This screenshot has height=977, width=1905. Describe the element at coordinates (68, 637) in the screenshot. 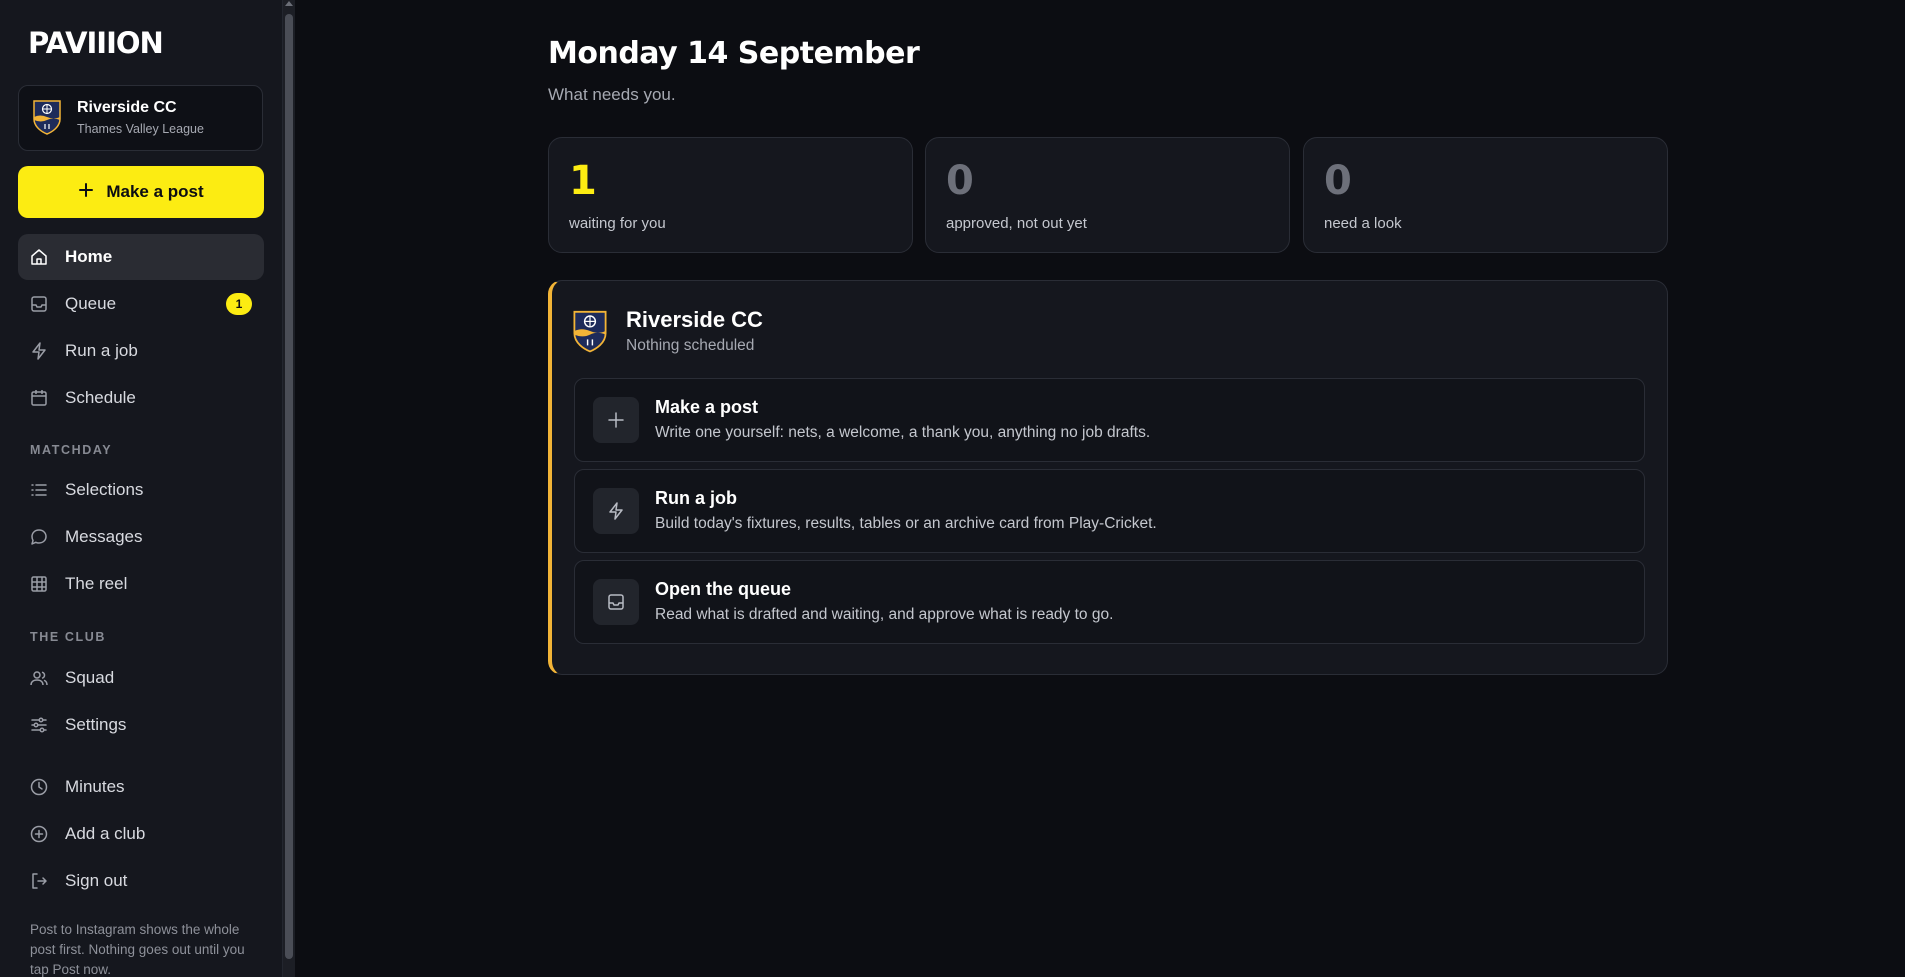

I see `section-label-the-club: THE CLUB` at that location.